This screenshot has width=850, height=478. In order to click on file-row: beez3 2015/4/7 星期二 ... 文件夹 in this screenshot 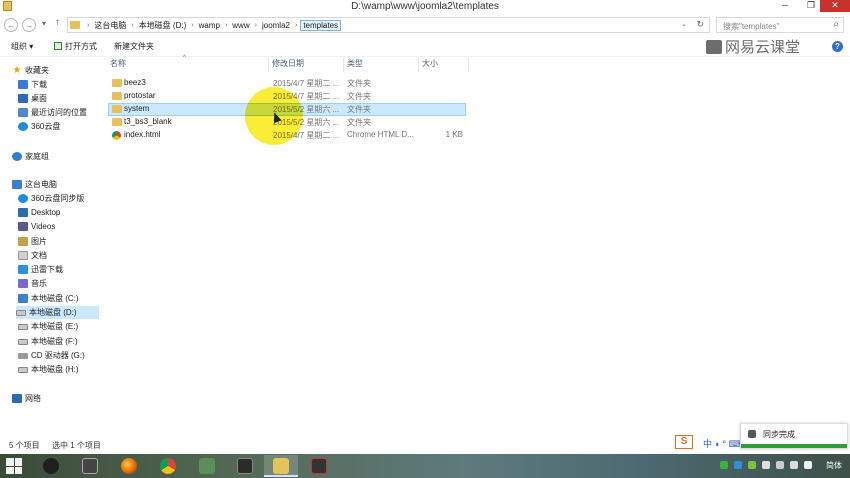, I will do `click(287, 83)`.